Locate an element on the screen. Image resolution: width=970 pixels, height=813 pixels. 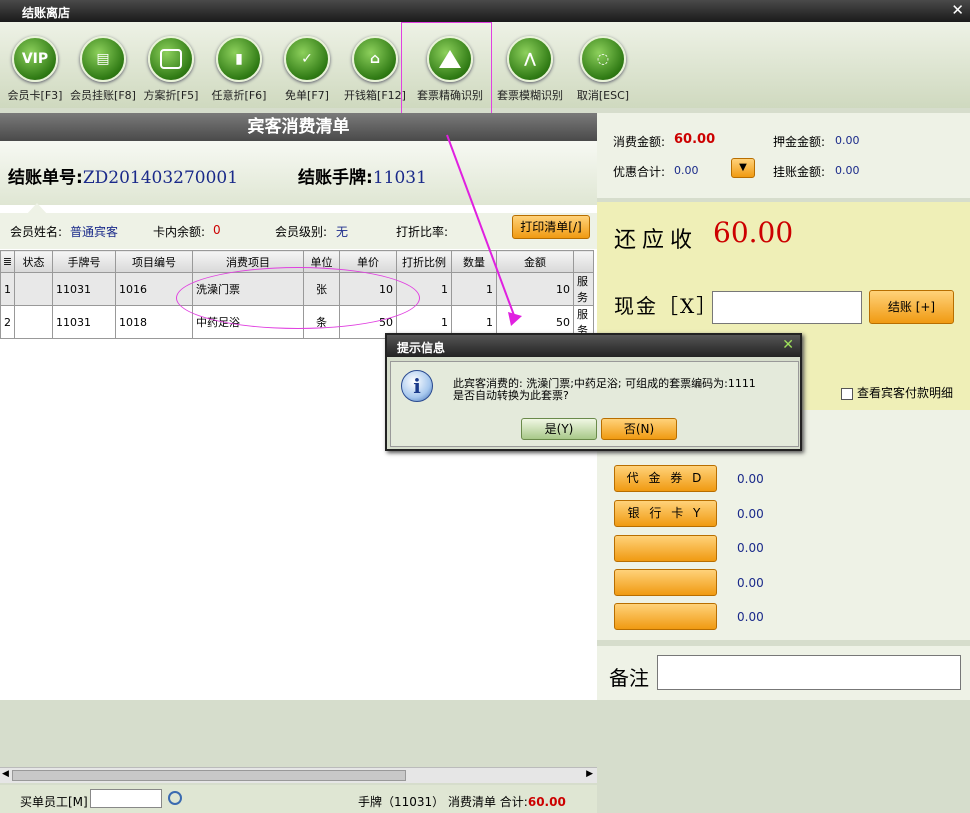
consume-label: 消费金额: is located at coordinates (639, 142).